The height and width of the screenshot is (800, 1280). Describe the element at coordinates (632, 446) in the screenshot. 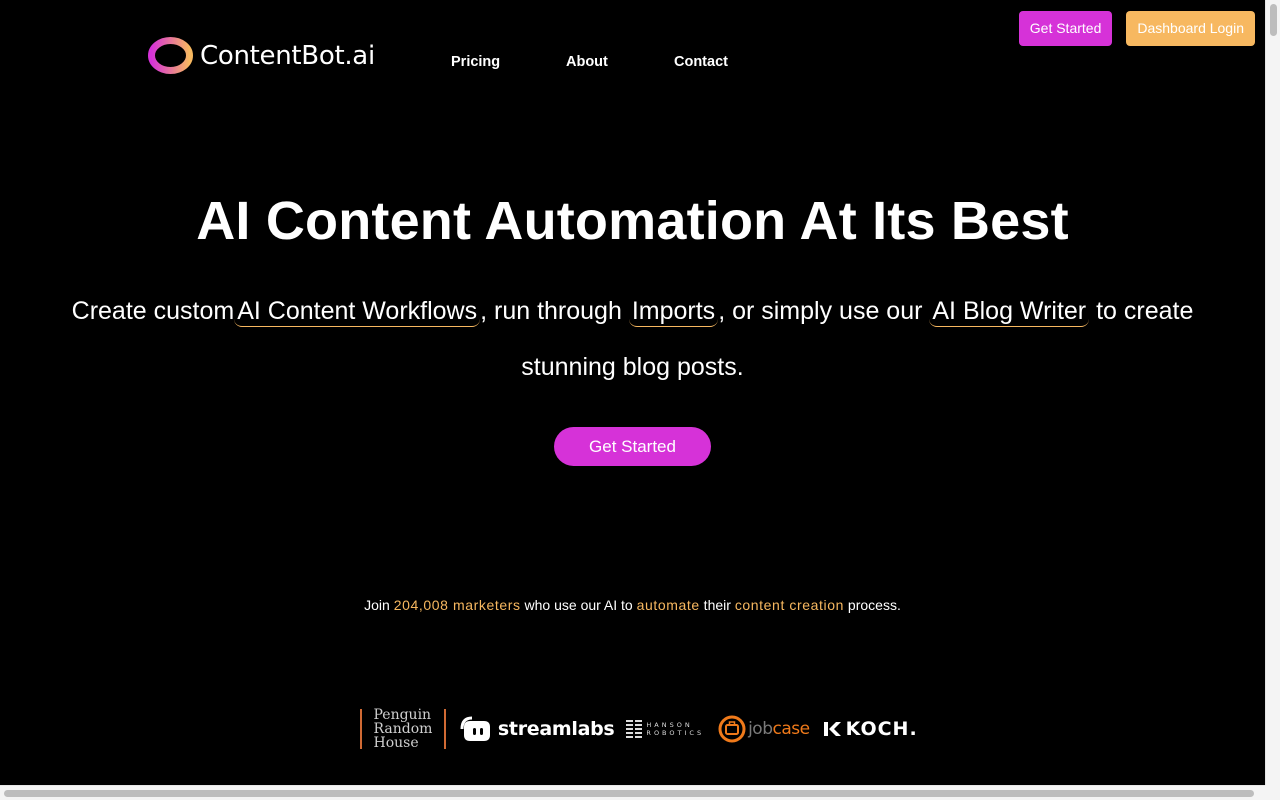

I see `get-started-hero-button: Get Started` at that location.